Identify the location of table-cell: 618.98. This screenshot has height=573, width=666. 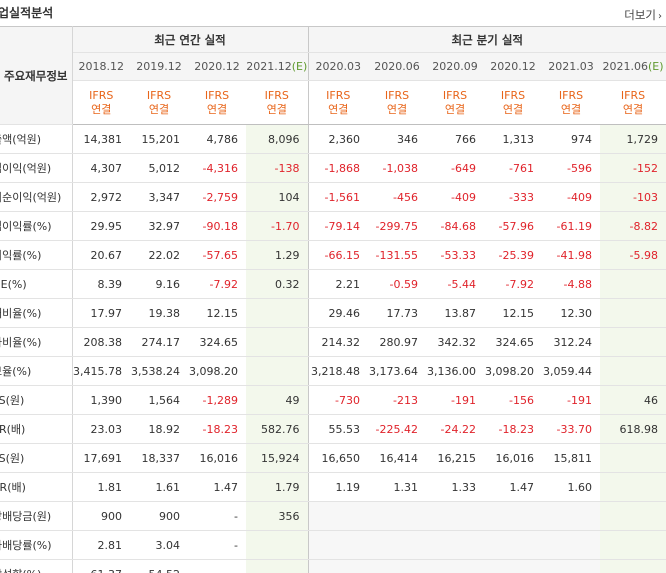
(633, 429).